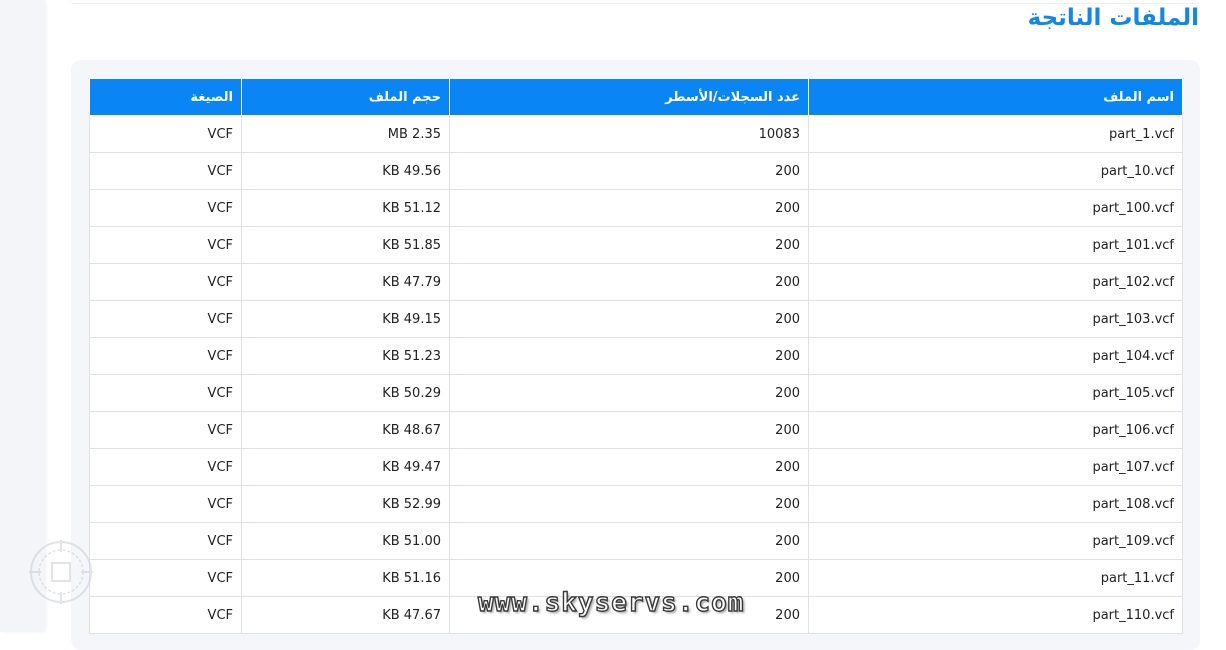 The width and height of the screenshot is (1226, 650). I want to click on cell-size: KB 49.15, so click(345, 319).